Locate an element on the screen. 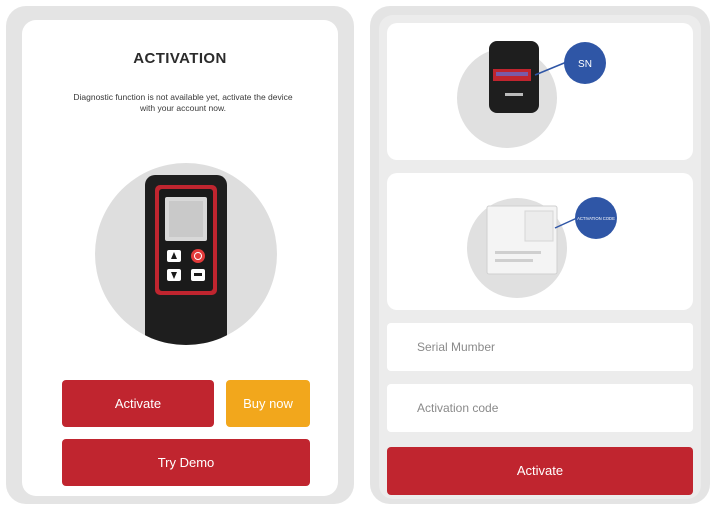 This screenshot has width=712, height=510. scanner-device-icon is located at coordinates (186, 260).